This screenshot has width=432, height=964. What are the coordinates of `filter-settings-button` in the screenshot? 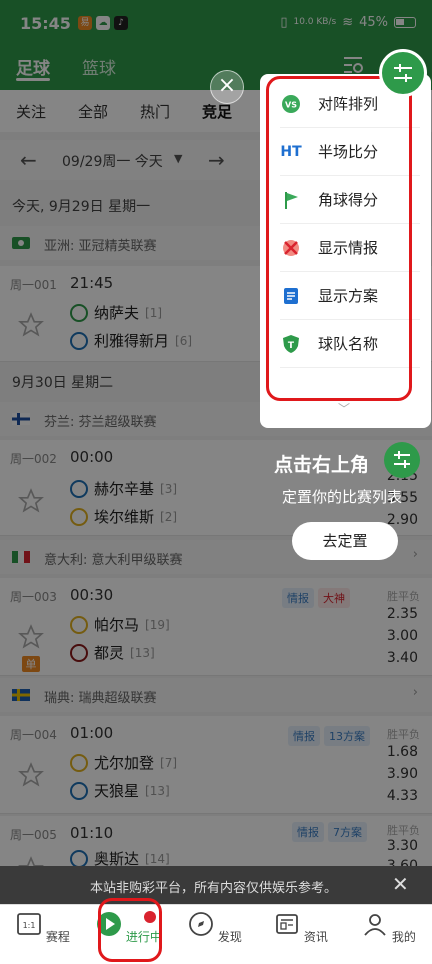 It's located at (403, 73).